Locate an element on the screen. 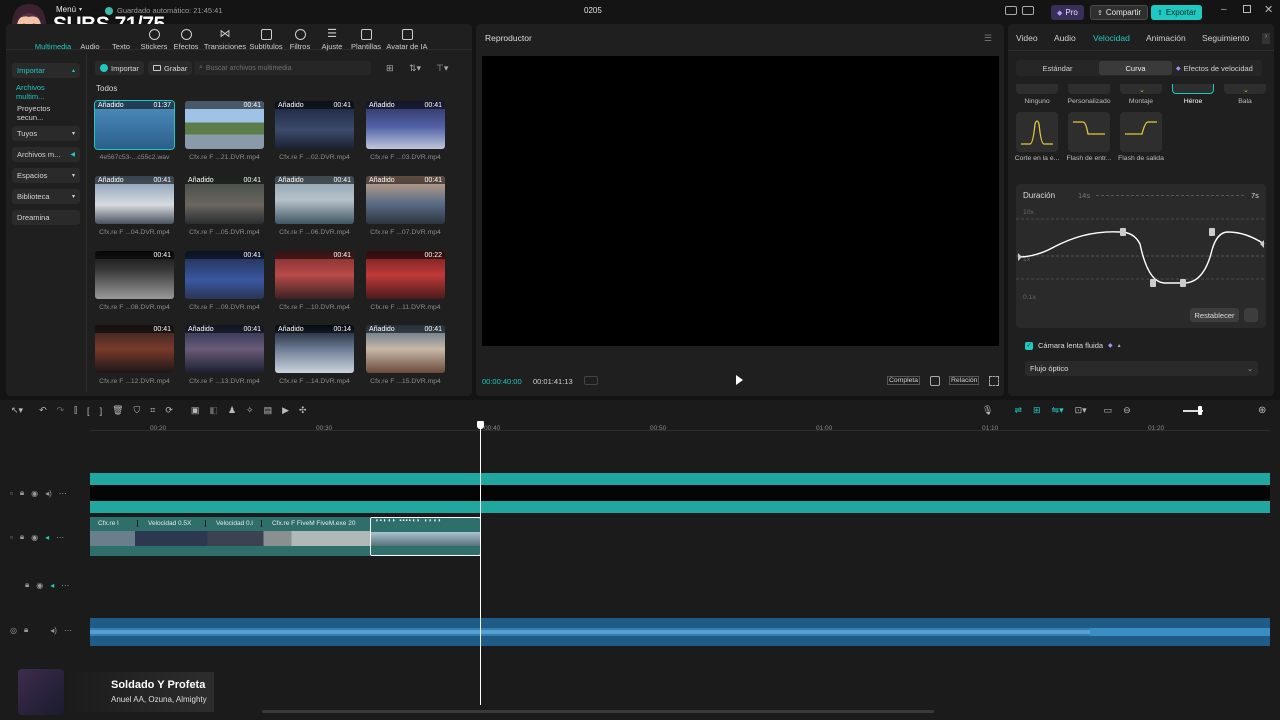 The height and width of the screenshot is (720, 1280). media-item: Añadido 00:41 Cfx.re F ...13.DVR.mp4 is located at coordinates (224, 355).